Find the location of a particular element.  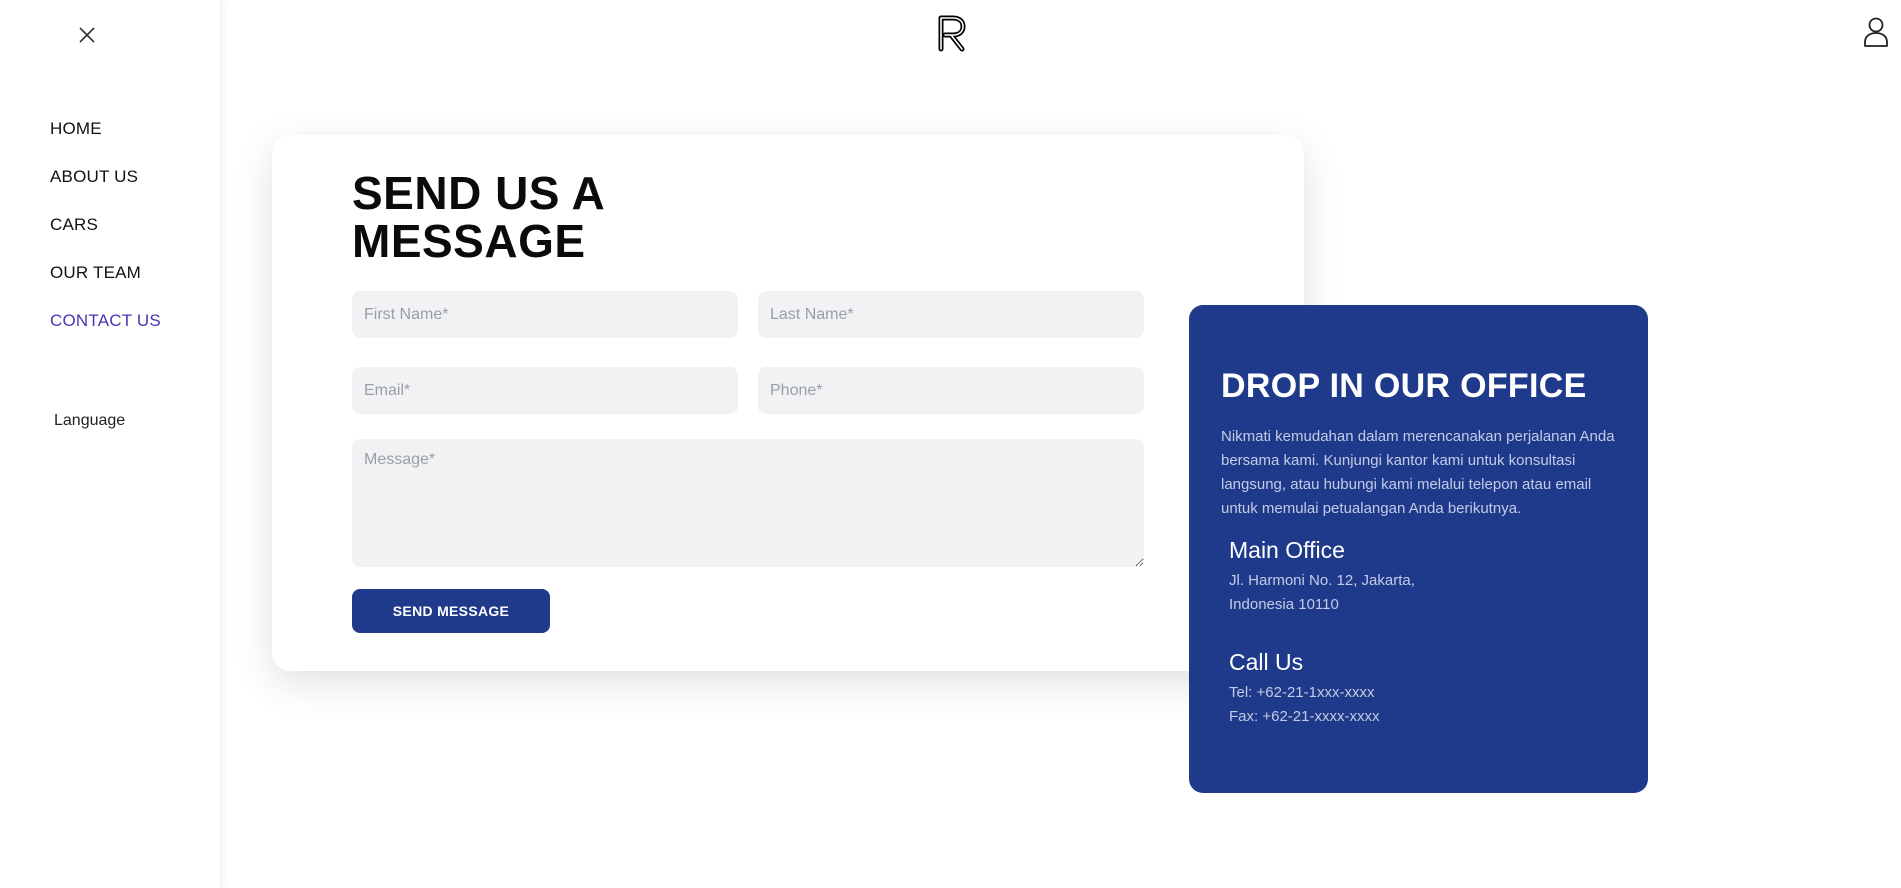

address-line-2: Indonesia 10110 is located at coordinates (1284, 604).